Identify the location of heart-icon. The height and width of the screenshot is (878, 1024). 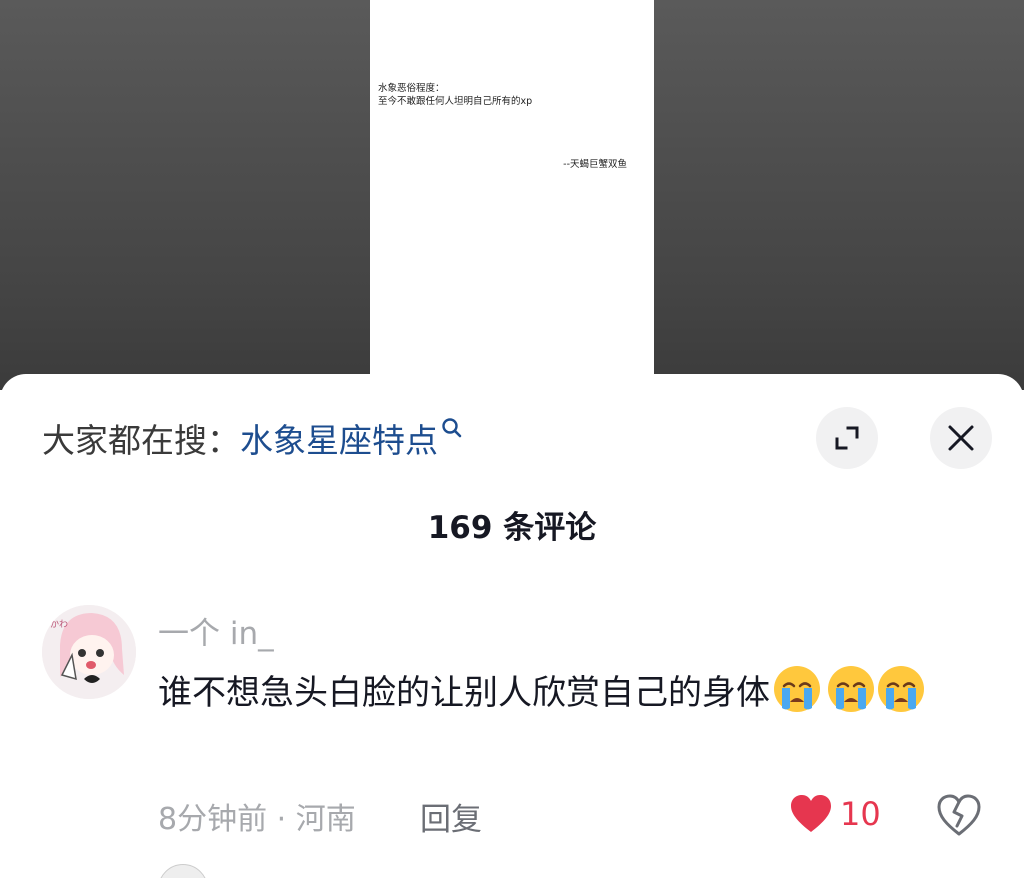
(811, 813).